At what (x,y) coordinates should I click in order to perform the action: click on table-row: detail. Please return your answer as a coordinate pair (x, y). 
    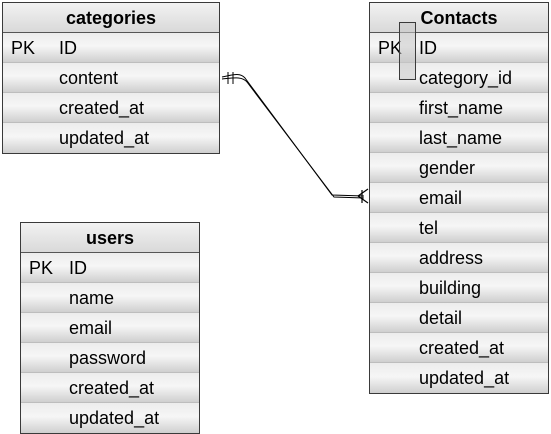
    Looking at the image, I should click on (459, 318).